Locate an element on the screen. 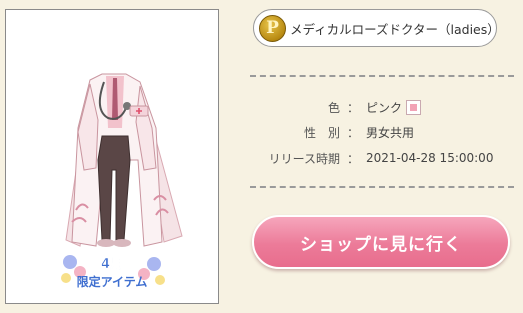 This screenshot has width=523, height=313. badge-month: 4月 is located at coordinates (112, 264).